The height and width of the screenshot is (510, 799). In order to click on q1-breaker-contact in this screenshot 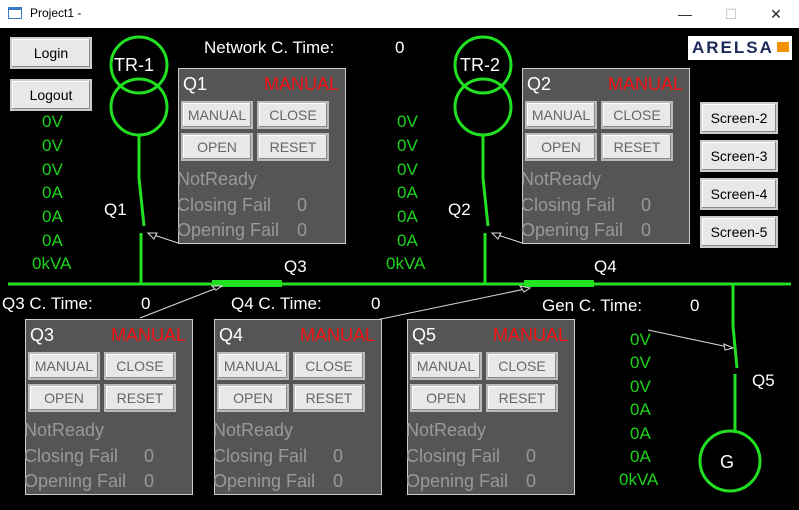, I will do `click(141, 202)`.